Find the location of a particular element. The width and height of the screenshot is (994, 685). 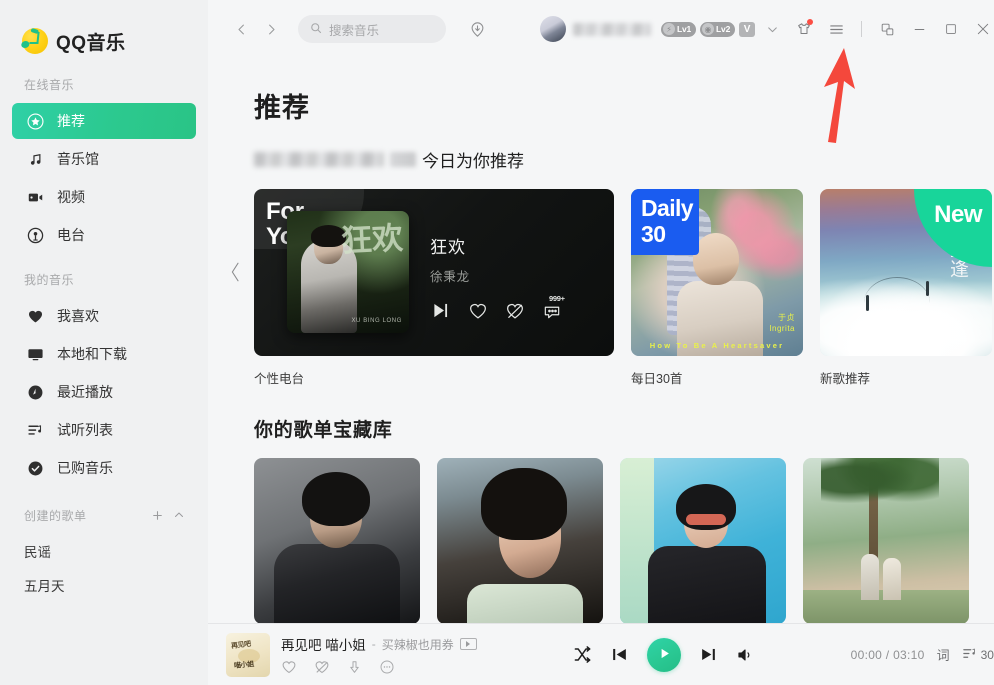

badge-label: V is located at coordinates (747, 29).